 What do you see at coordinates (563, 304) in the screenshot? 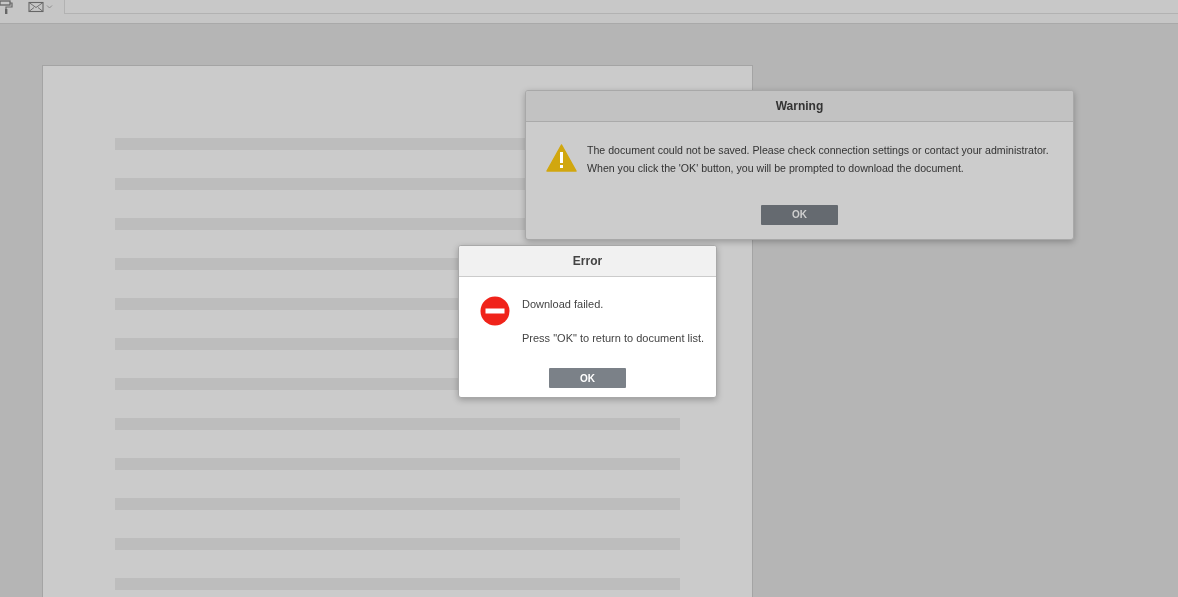
I see `dialog-message: Download failed.` at bounding box center [563, 304].